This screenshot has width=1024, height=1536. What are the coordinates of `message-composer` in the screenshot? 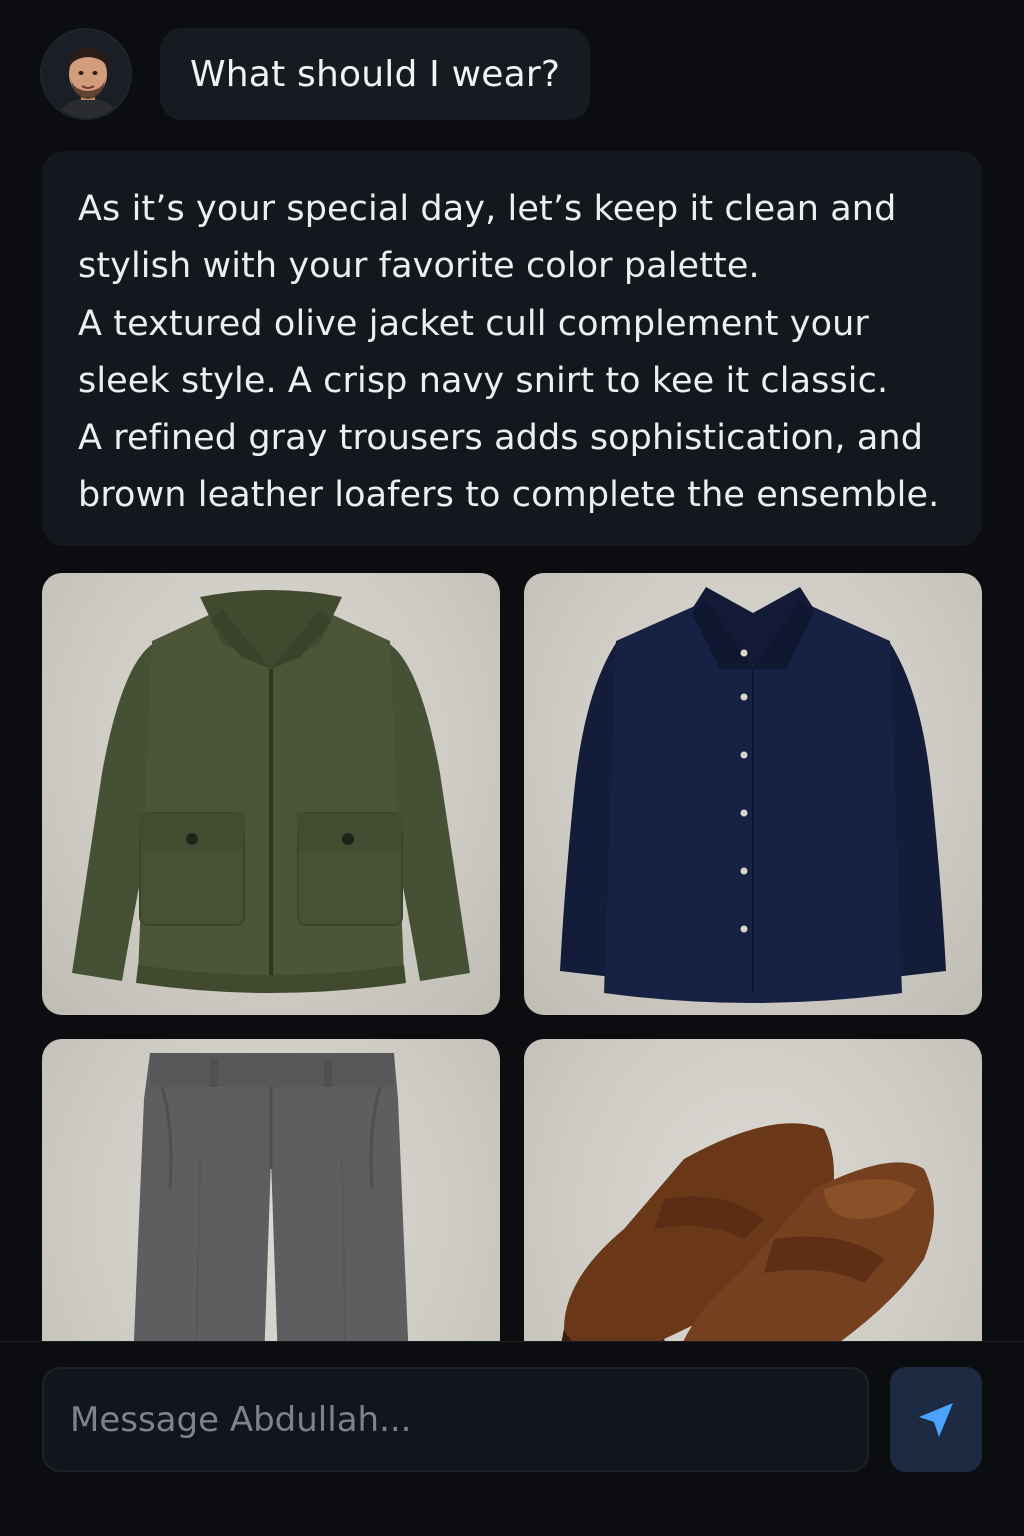 It's located at (512, 1438).